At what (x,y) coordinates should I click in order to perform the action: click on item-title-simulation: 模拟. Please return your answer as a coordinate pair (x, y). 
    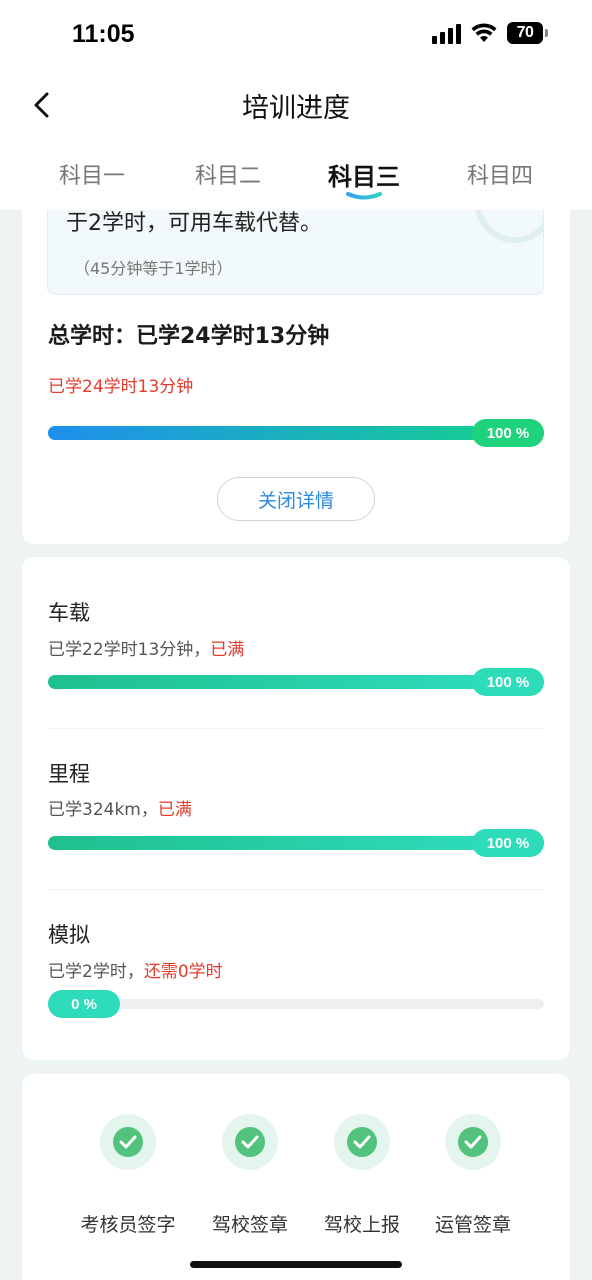
    Looking at the image, I should click on (69, 935).